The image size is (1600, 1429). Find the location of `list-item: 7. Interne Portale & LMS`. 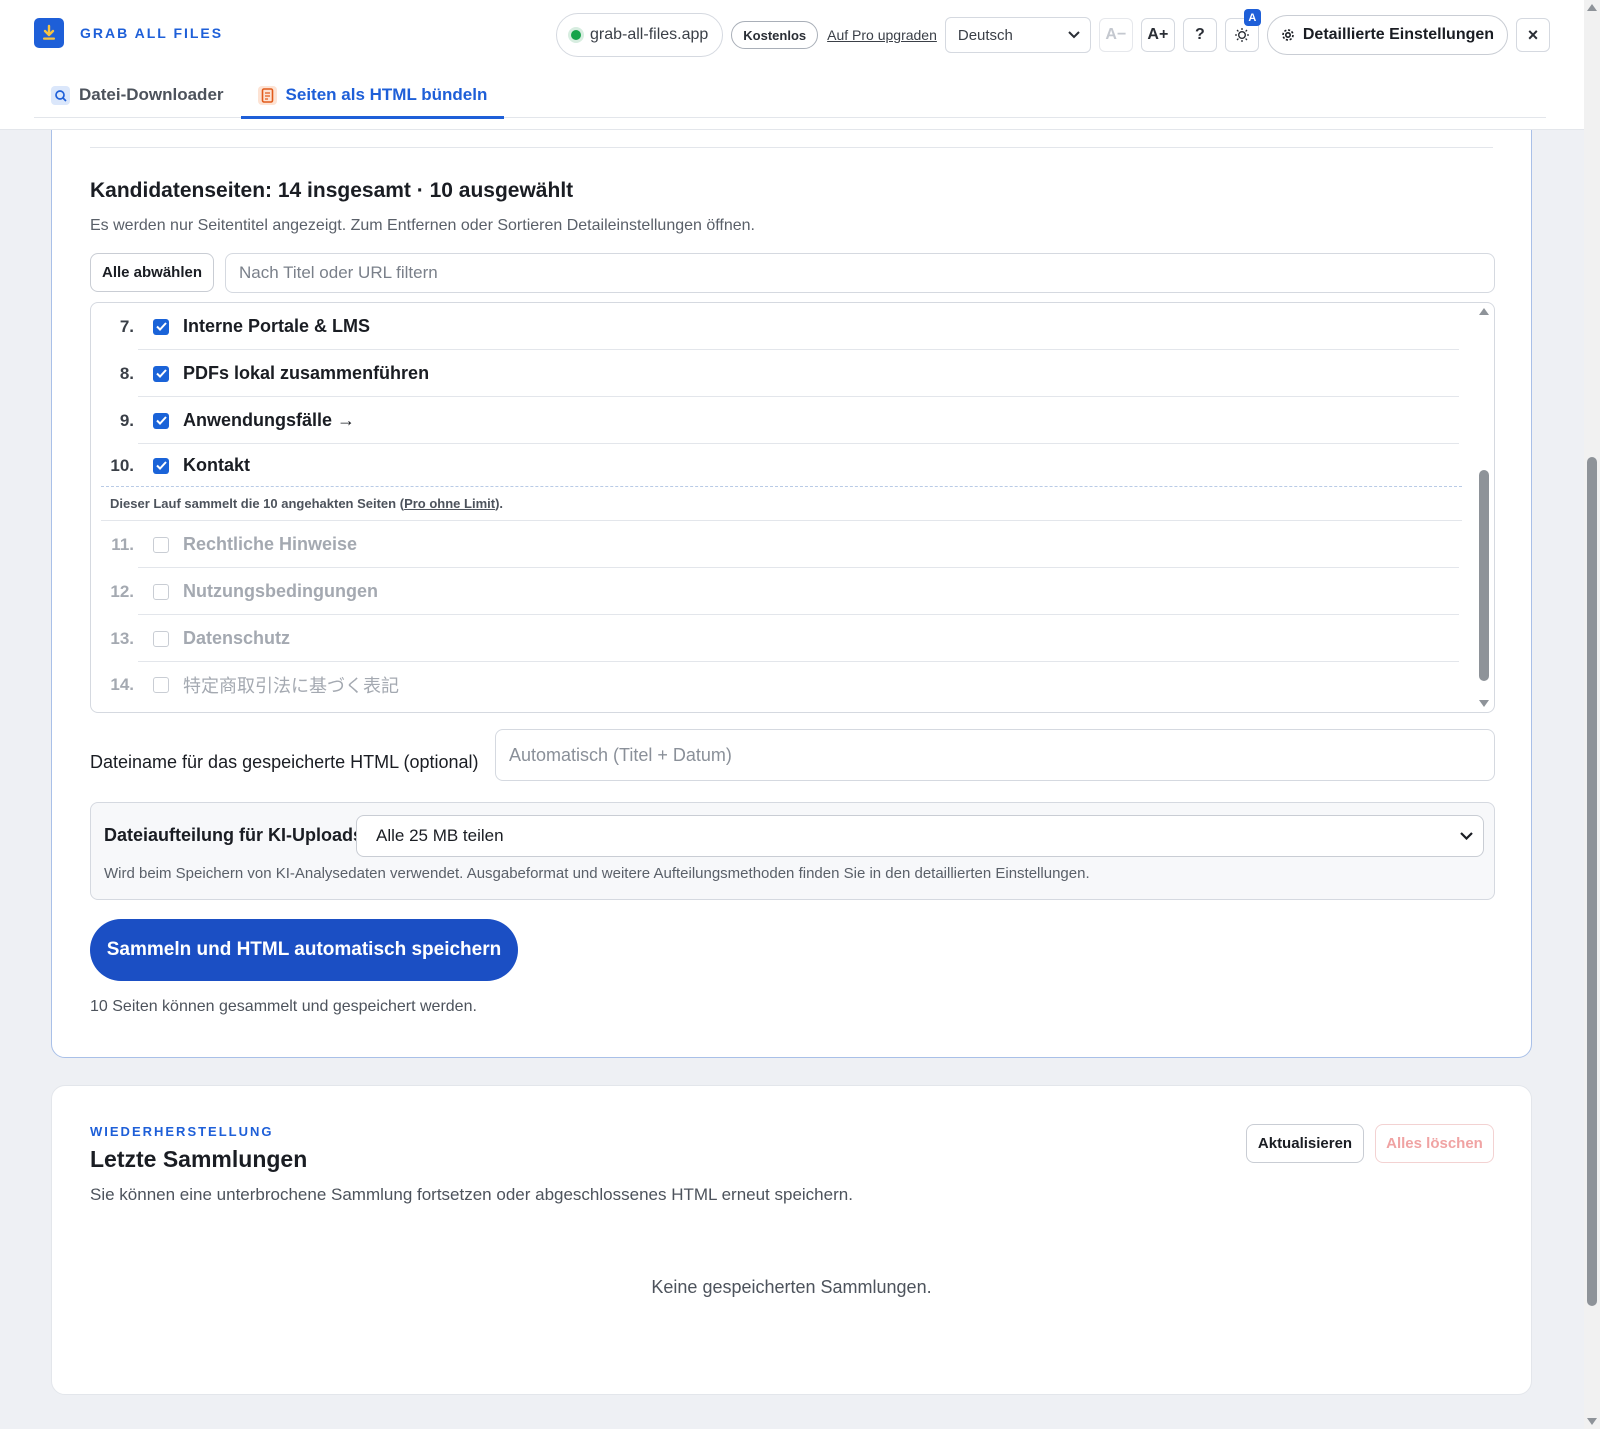

list-item: 7. Interne Portale & LMS is located at coordinates (781, 326).